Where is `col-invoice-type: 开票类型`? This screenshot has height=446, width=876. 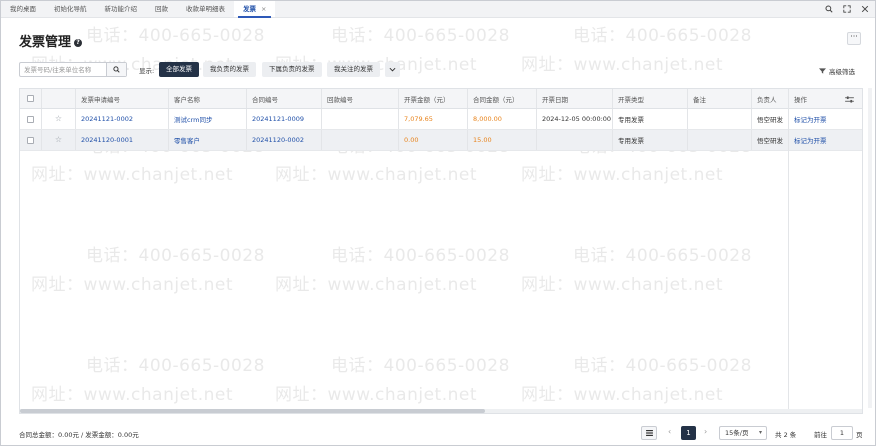
col-invoice-type: 开票类型 is located at coordinates (650, 98).